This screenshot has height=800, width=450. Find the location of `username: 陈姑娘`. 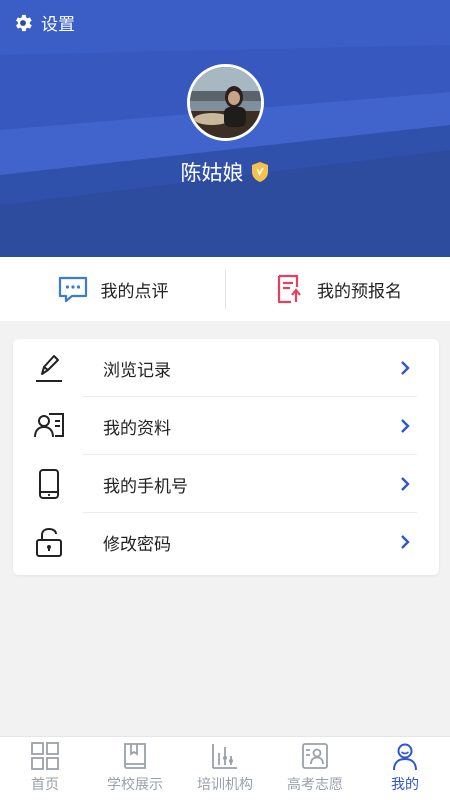

username: 陈姑娘 is located at coordinates (212, 173).